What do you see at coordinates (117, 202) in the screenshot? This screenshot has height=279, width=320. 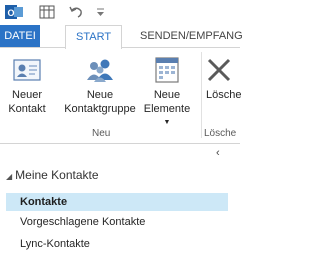 I see `folder-item-kontakte: Kontakte` at bounding box center [117, 202].